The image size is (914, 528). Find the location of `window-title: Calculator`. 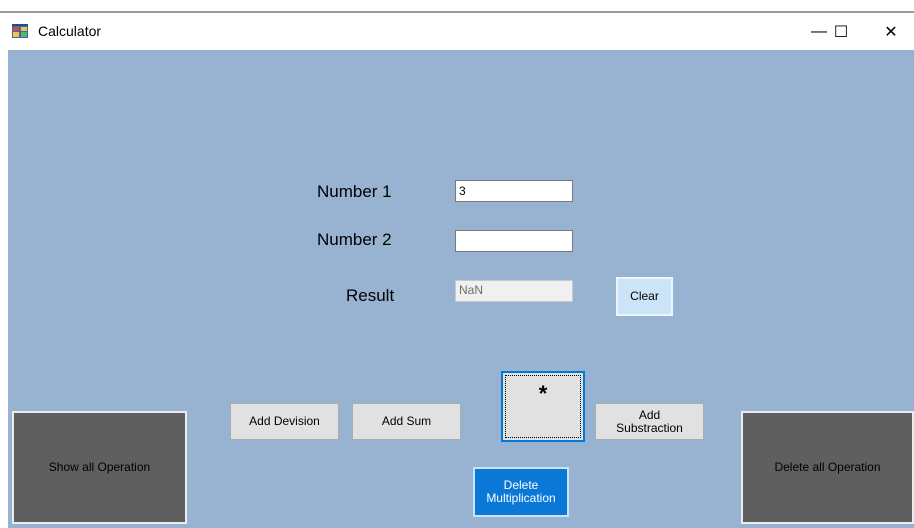

window-title: Calculator is located at coordinates (70, 31).